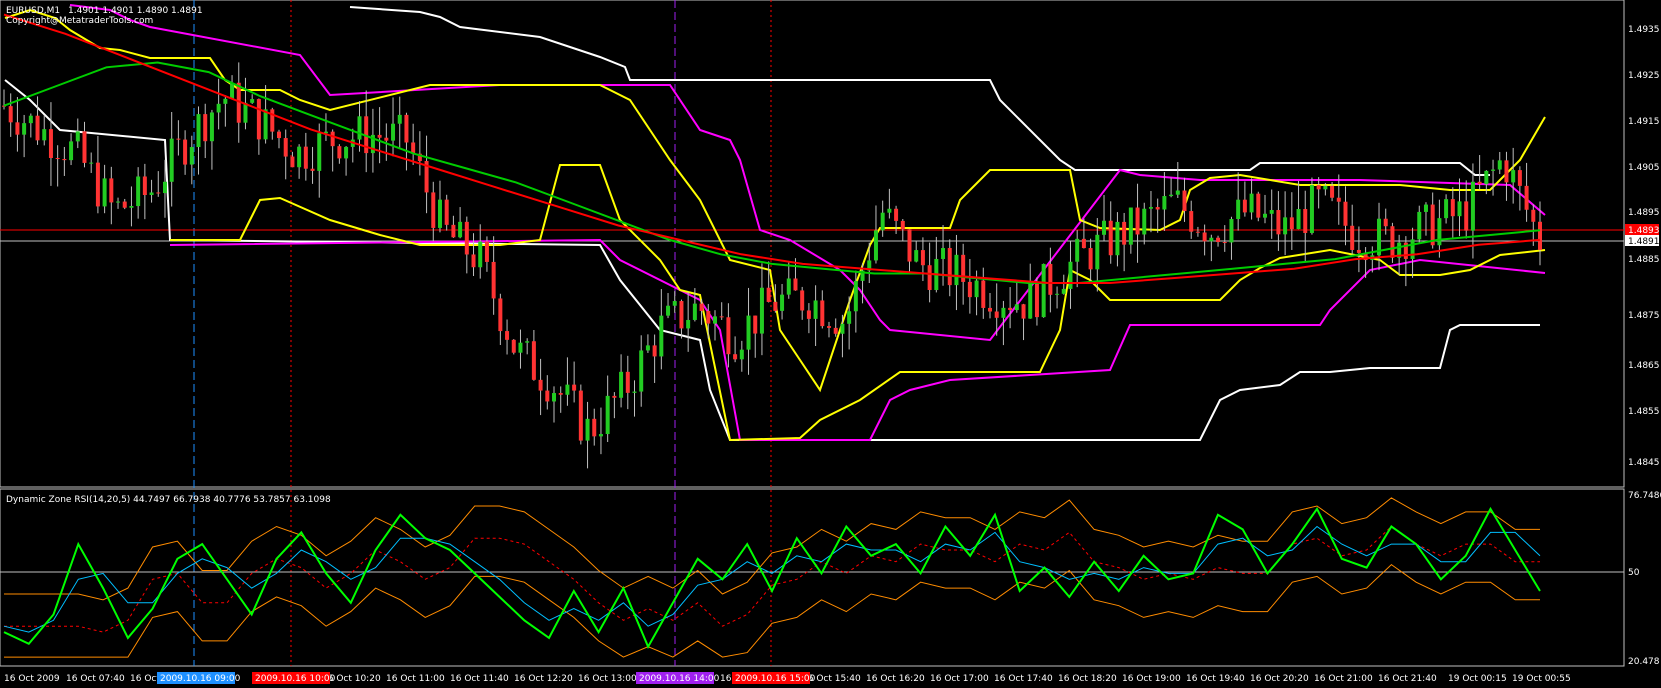 The width and height of the screenshot is (1661, 688). Describe the element at coordinates (1644, 231) in the screenshot. I see `red-line-price: 1.4893` at that location.